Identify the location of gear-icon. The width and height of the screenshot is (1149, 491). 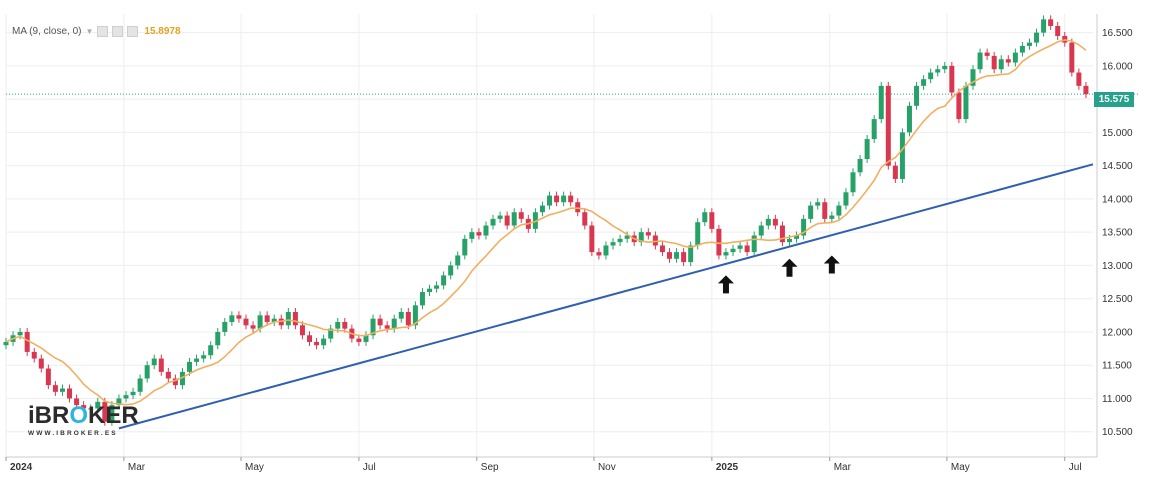
(118, 31).